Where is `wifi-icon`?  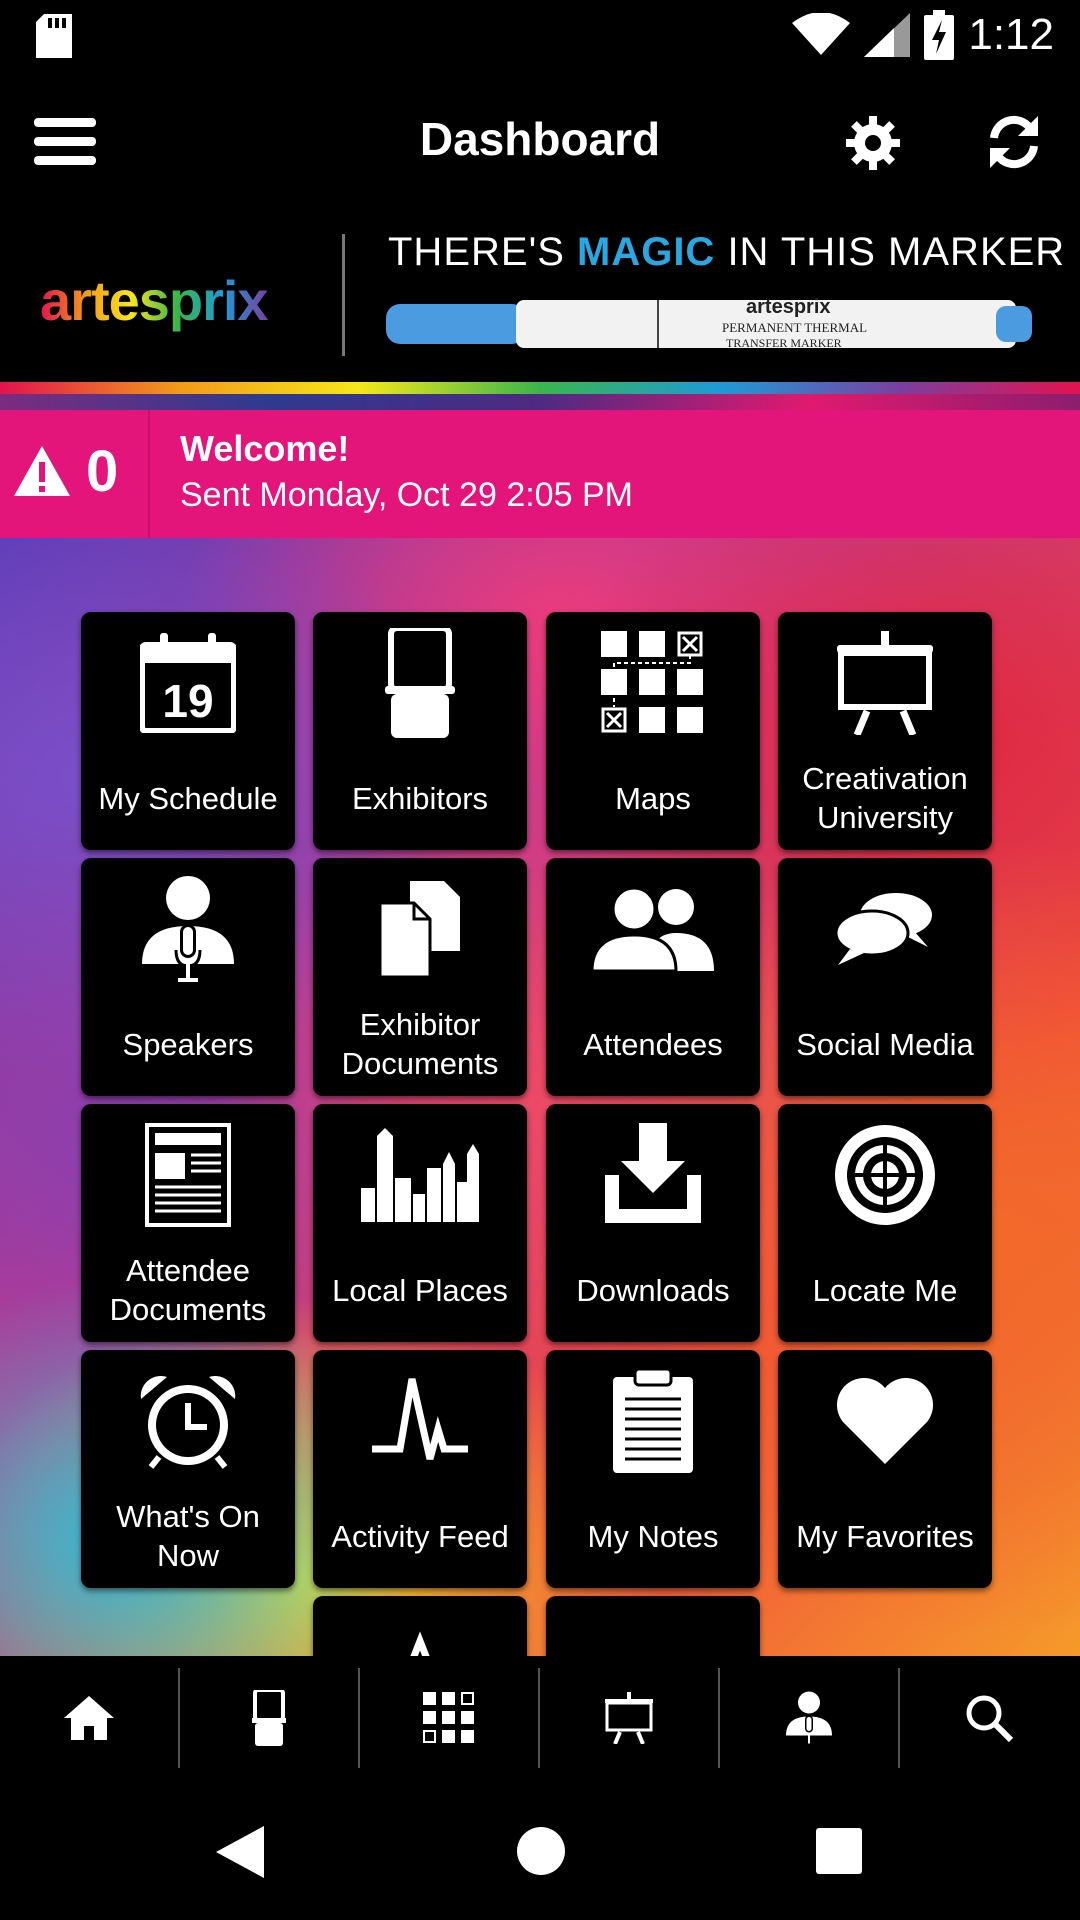 wifi-icon is located at coordinates (821, 34).